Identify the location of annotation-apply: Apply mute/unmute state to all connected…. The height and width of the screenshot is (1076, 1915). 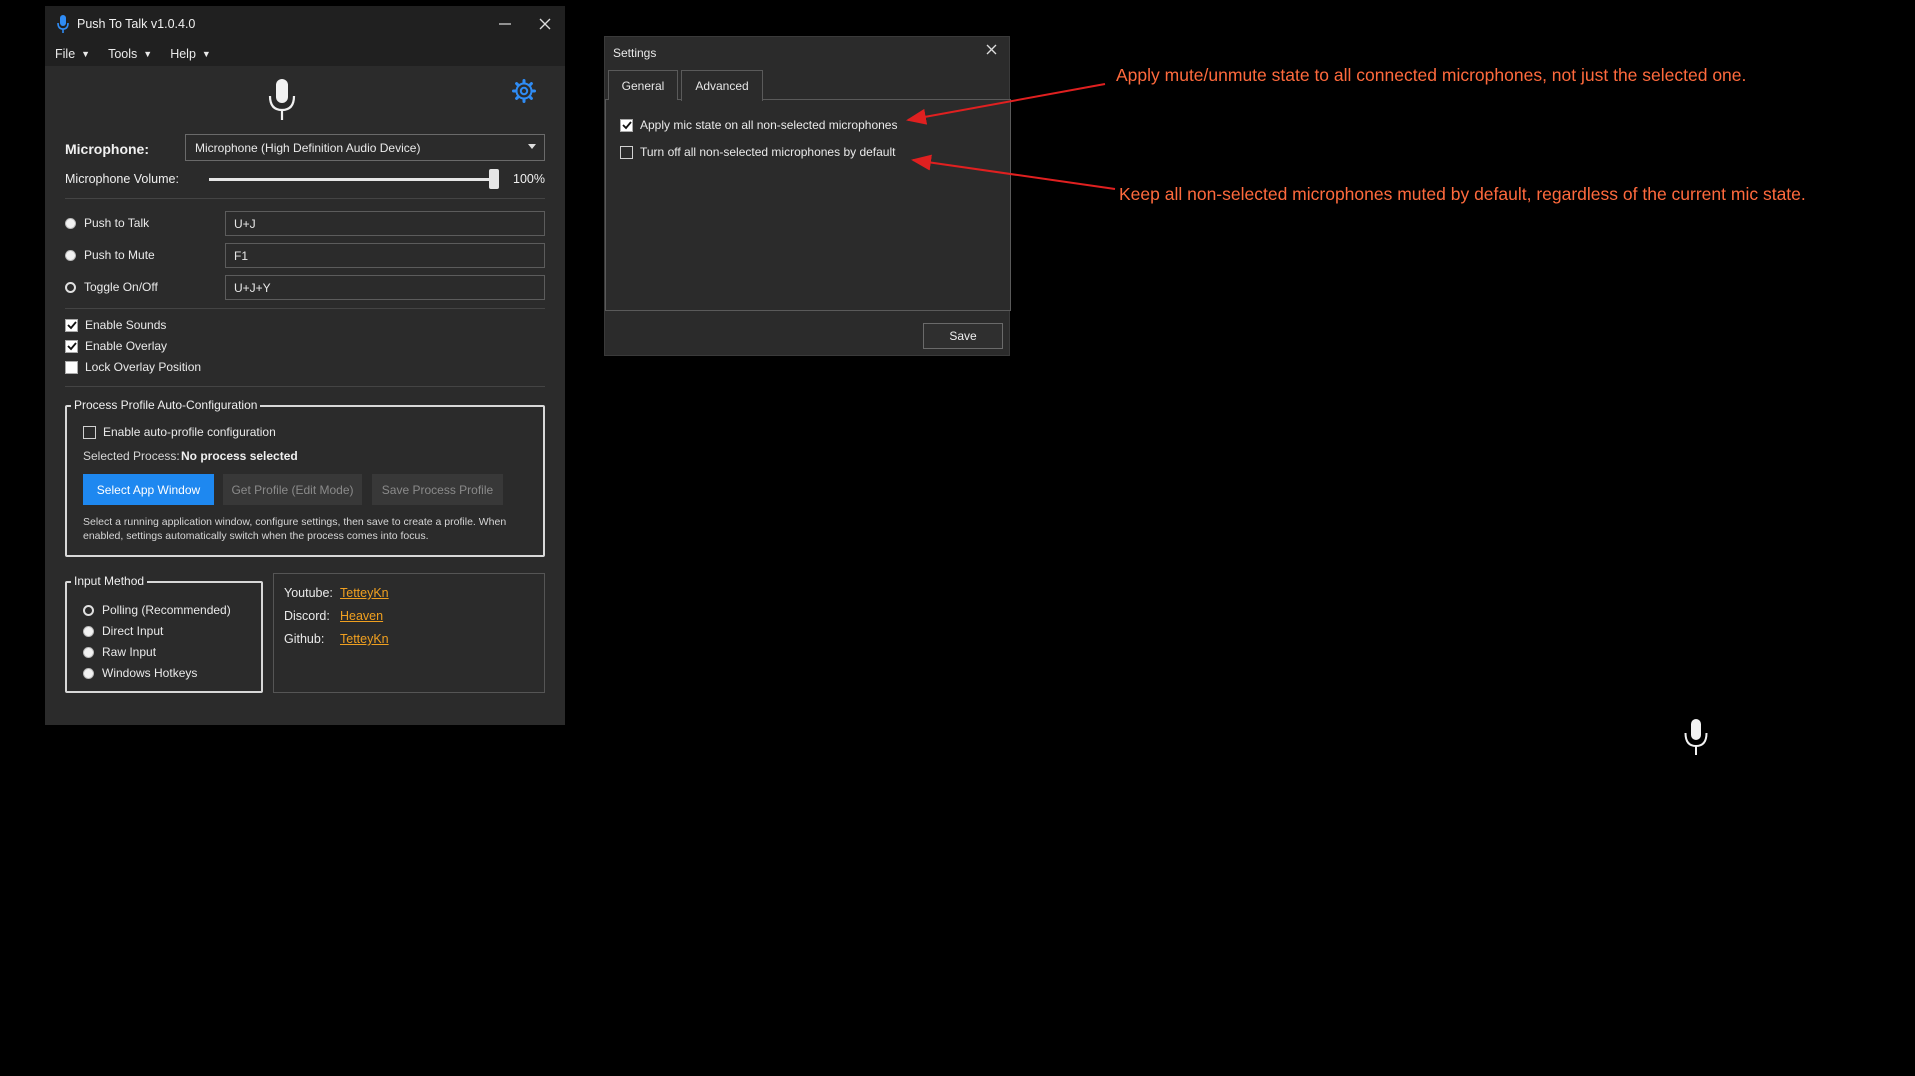
(1431, 75).